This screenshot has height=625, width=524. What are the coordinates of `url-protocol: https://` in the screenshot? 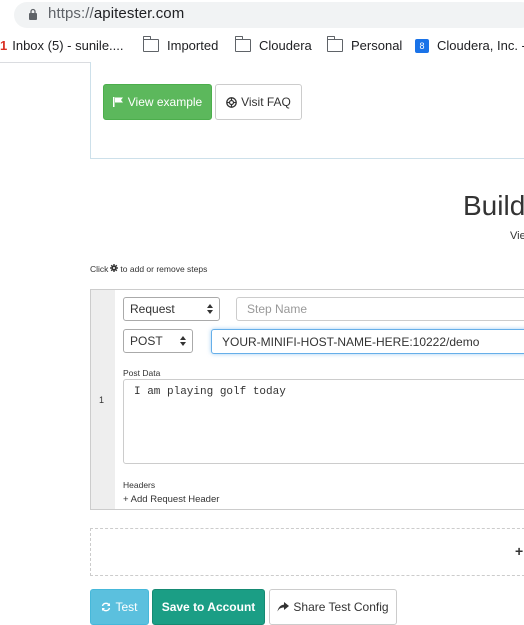 It's located at (71, 13).